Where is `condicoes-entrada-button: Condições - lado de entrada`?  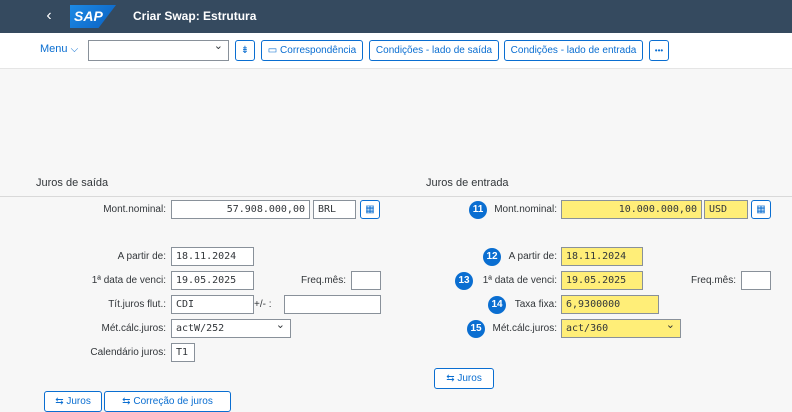 condicoes-entrada-button: Condições - lado de entrada is located at coordinates (573, 50).